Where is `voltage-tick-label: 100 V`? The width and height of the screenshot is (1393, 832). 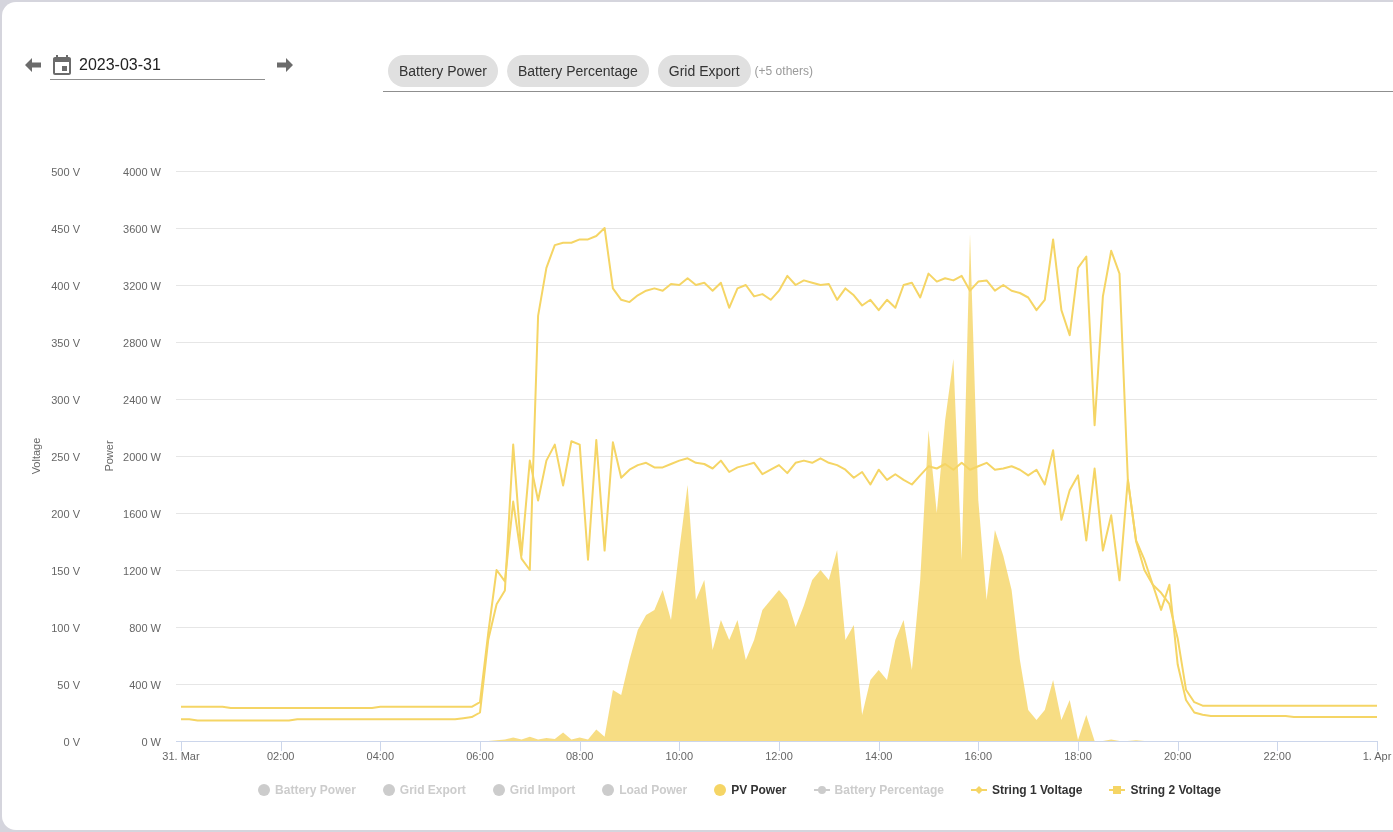 voltage-tick-label: 100 V is located at coordinates (65, 627).